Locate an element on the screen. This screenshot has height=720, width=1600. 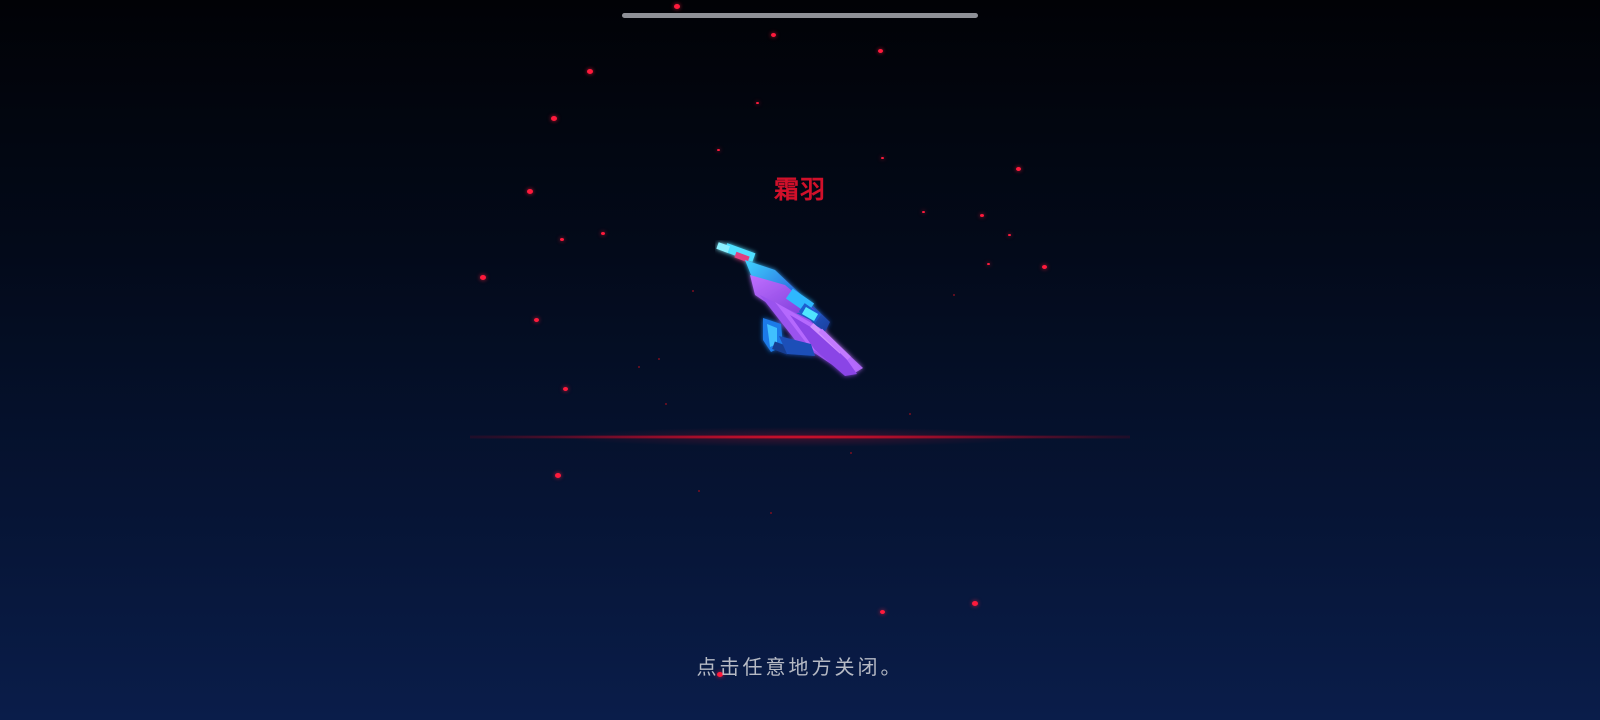
crystal-wing-blaster-icon is located at coordinates (800, 315).